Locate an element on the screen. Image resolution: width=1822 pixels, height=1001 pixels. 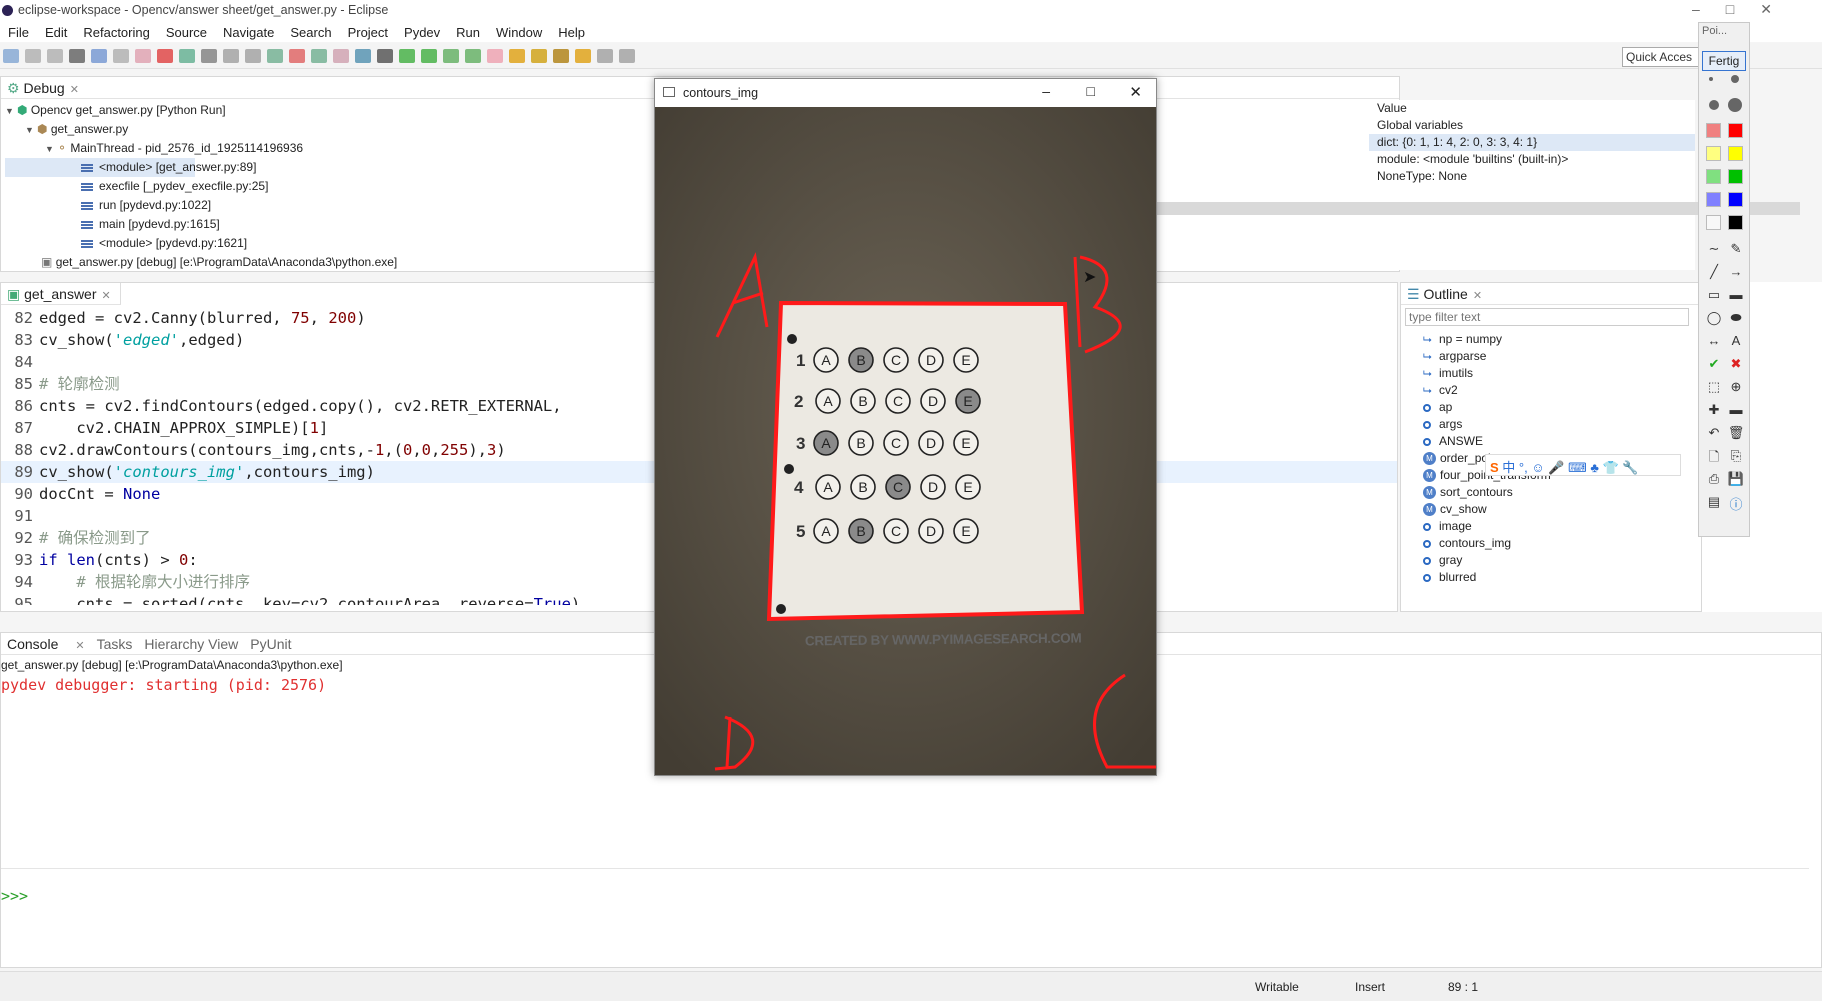
ime-toolbar: S 中 °, ☺ 🎤 ⌨ ♣ 👕 🔧 is located at coordinates (1583, 465).